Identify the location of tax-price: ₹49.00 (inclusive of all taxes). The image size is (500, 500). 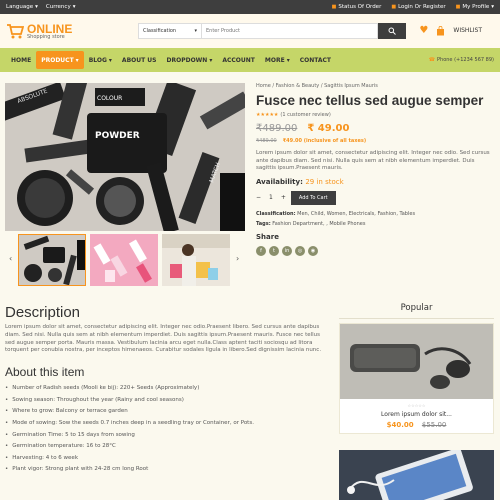
(324, 141).